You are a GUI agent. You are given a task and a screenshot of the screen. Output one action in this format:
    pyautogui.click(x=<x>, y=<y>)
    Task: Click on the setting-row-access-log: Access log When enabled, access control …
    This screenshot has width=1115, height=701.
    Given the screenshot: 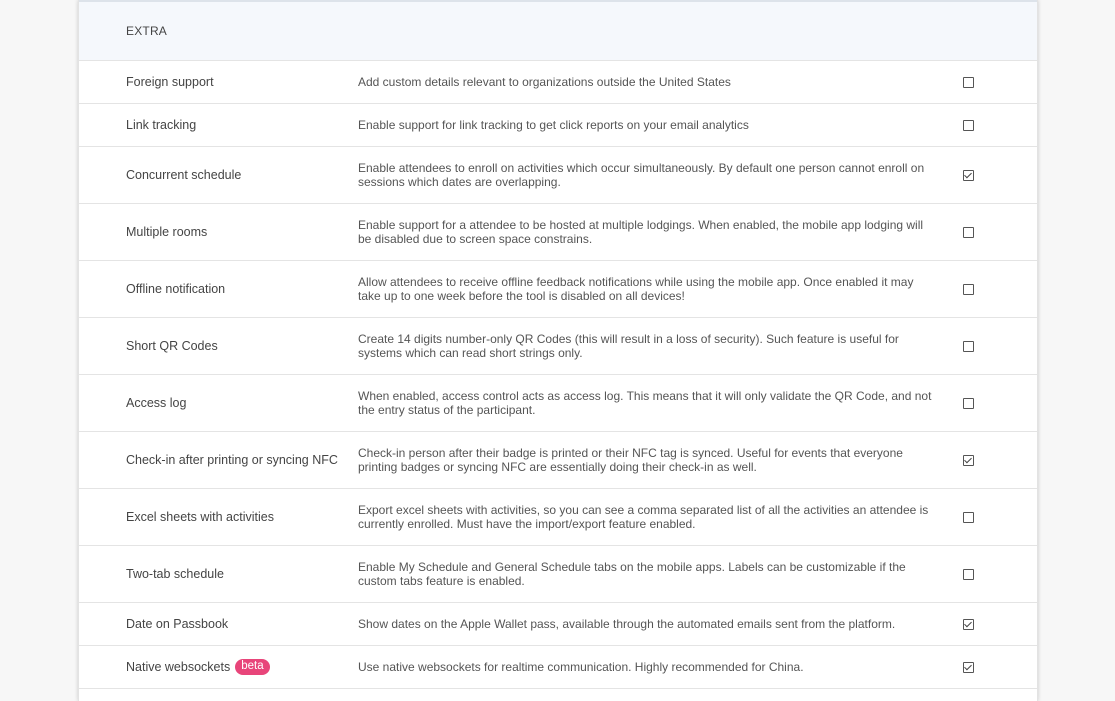 What is the action you would take?
    pyautogui.click(x=558, y=403)
    